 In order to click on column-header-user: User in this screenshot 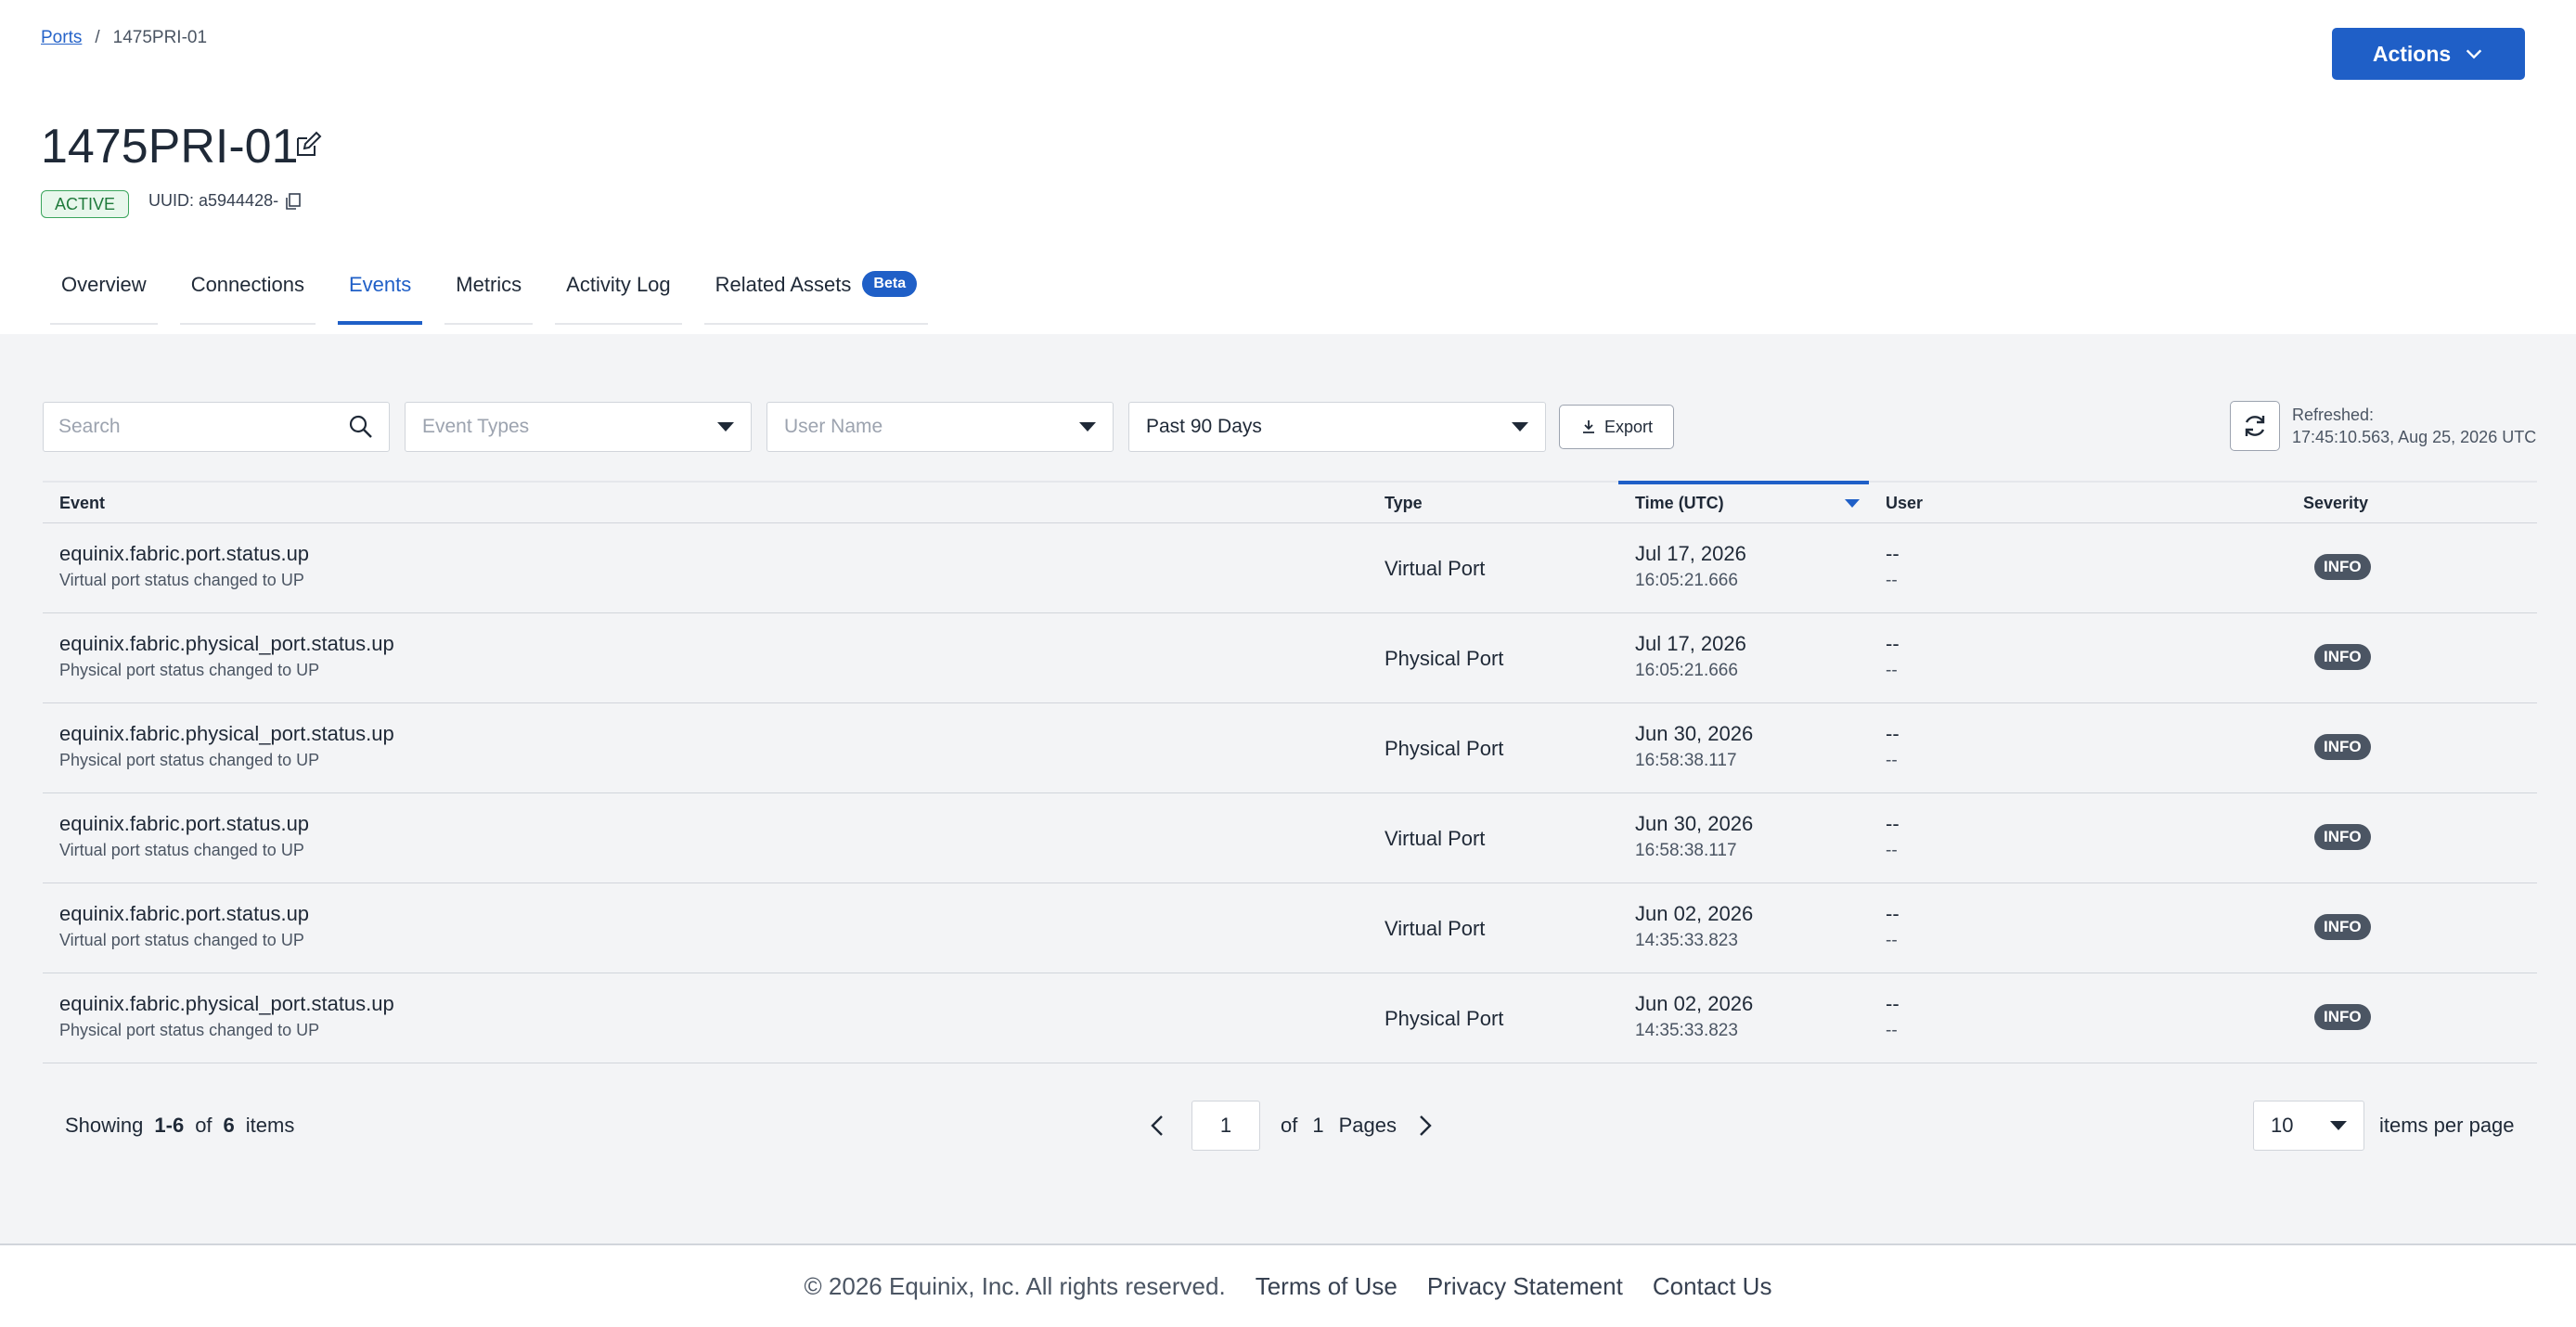, I will do `click(1905, 503)`.